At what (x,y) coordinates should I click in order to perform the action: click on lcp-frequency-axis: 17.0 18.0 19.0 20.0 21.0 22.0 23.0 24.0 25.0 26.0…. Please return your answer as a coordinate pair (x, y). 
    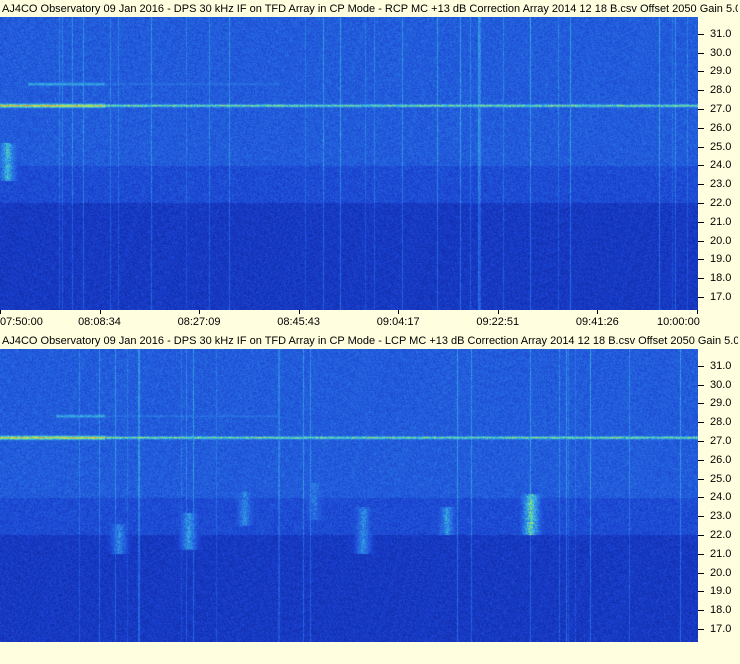
    Looking at the image, I should click on (719, 495).